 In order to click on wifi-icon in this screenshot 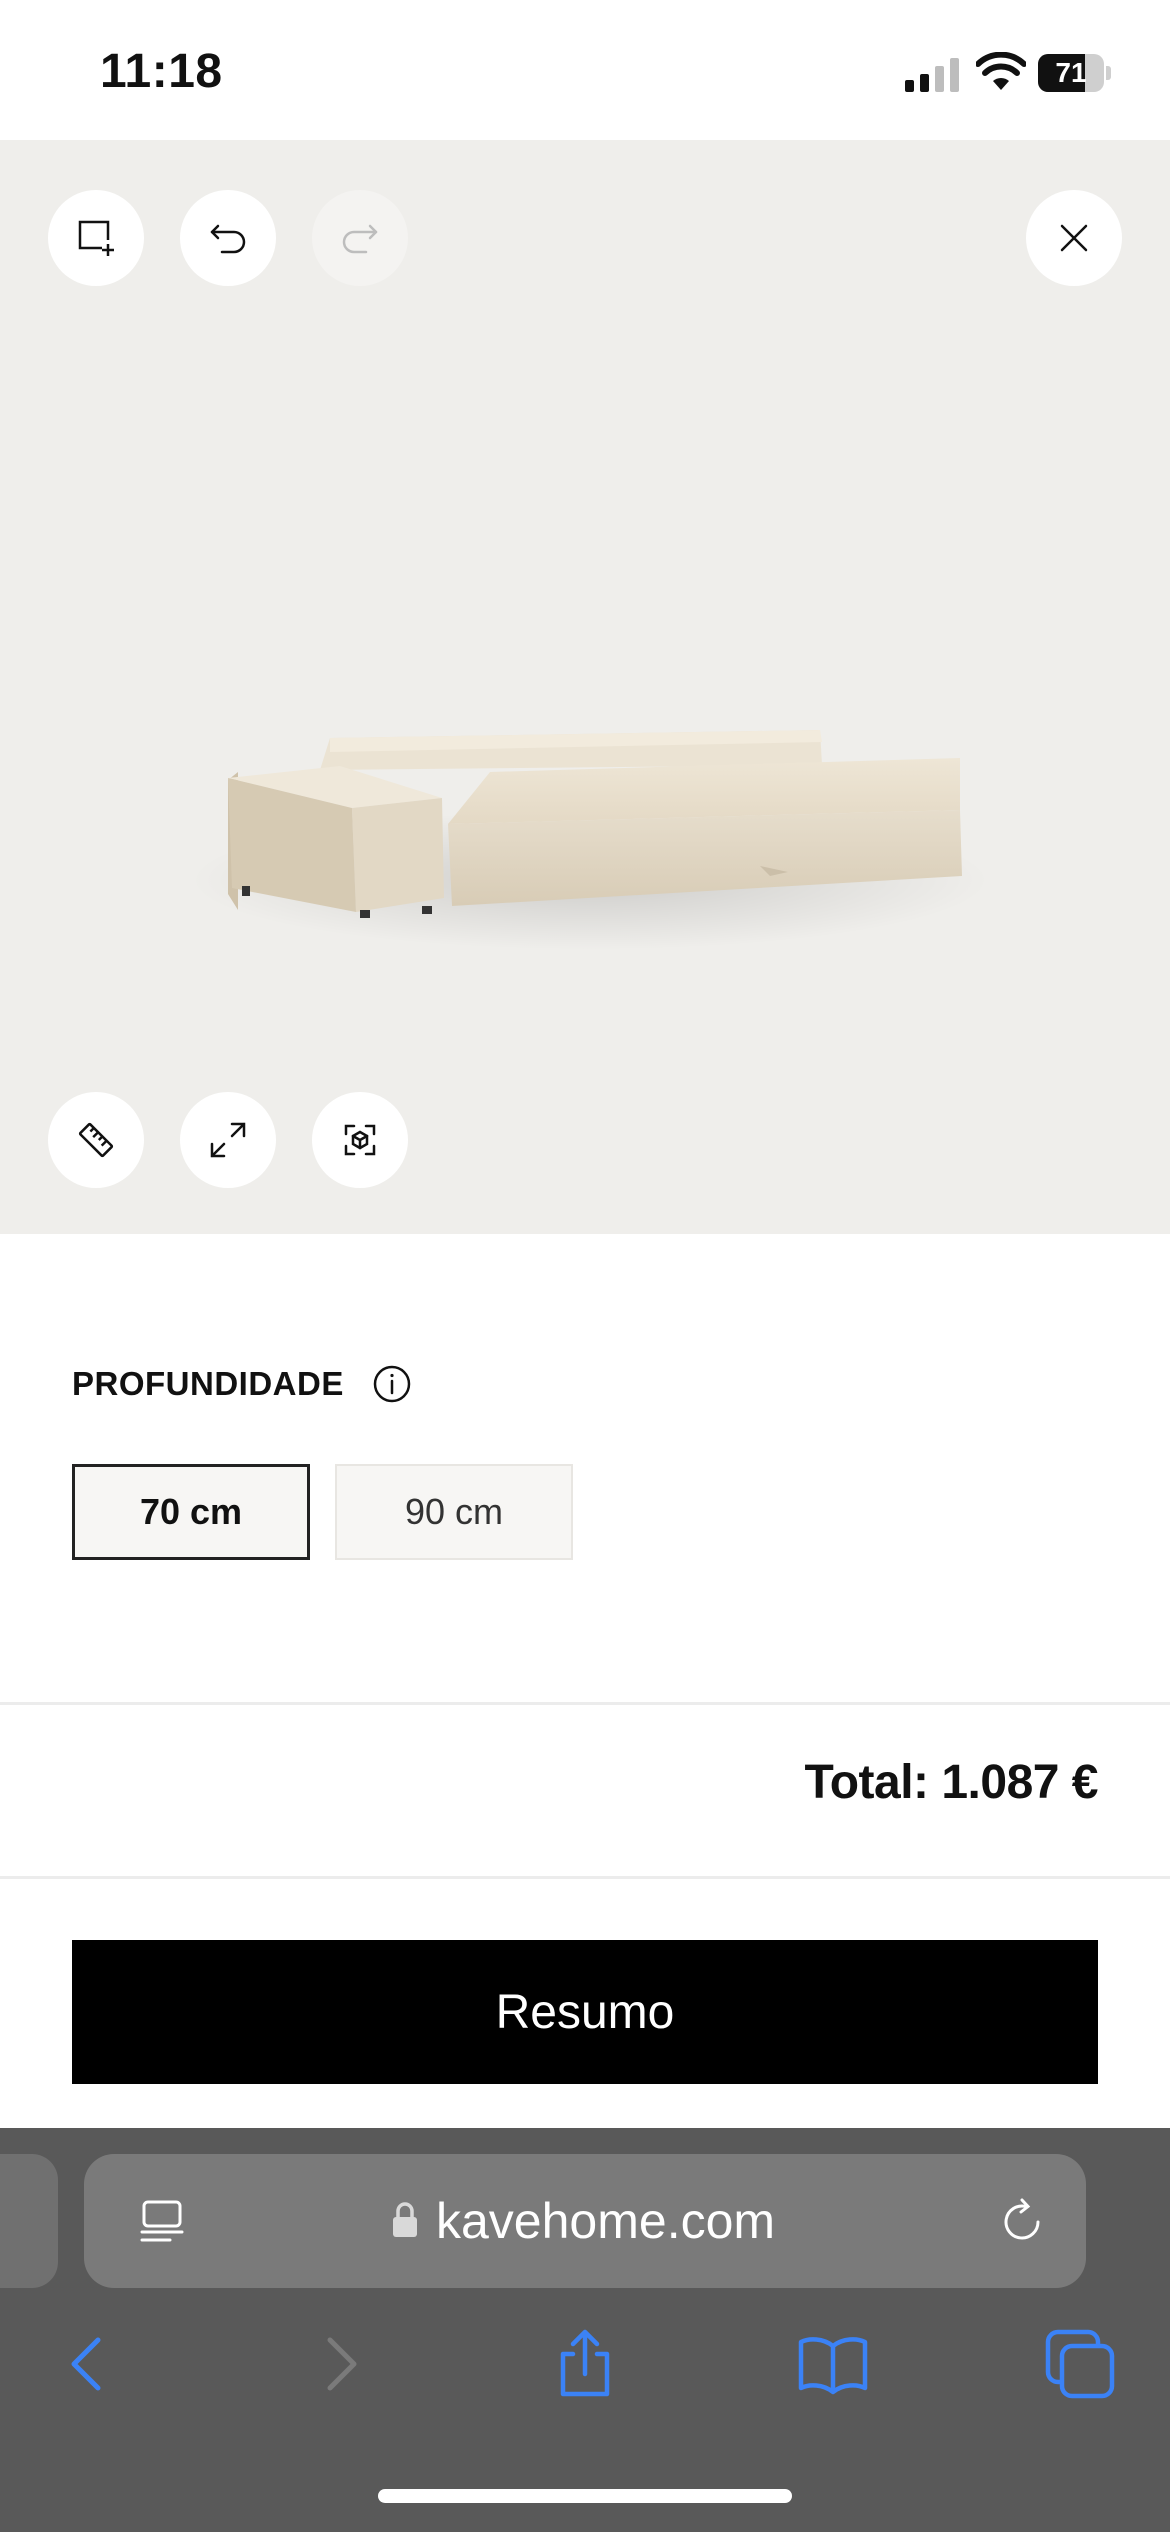, I will do `click(1001, 71)`.